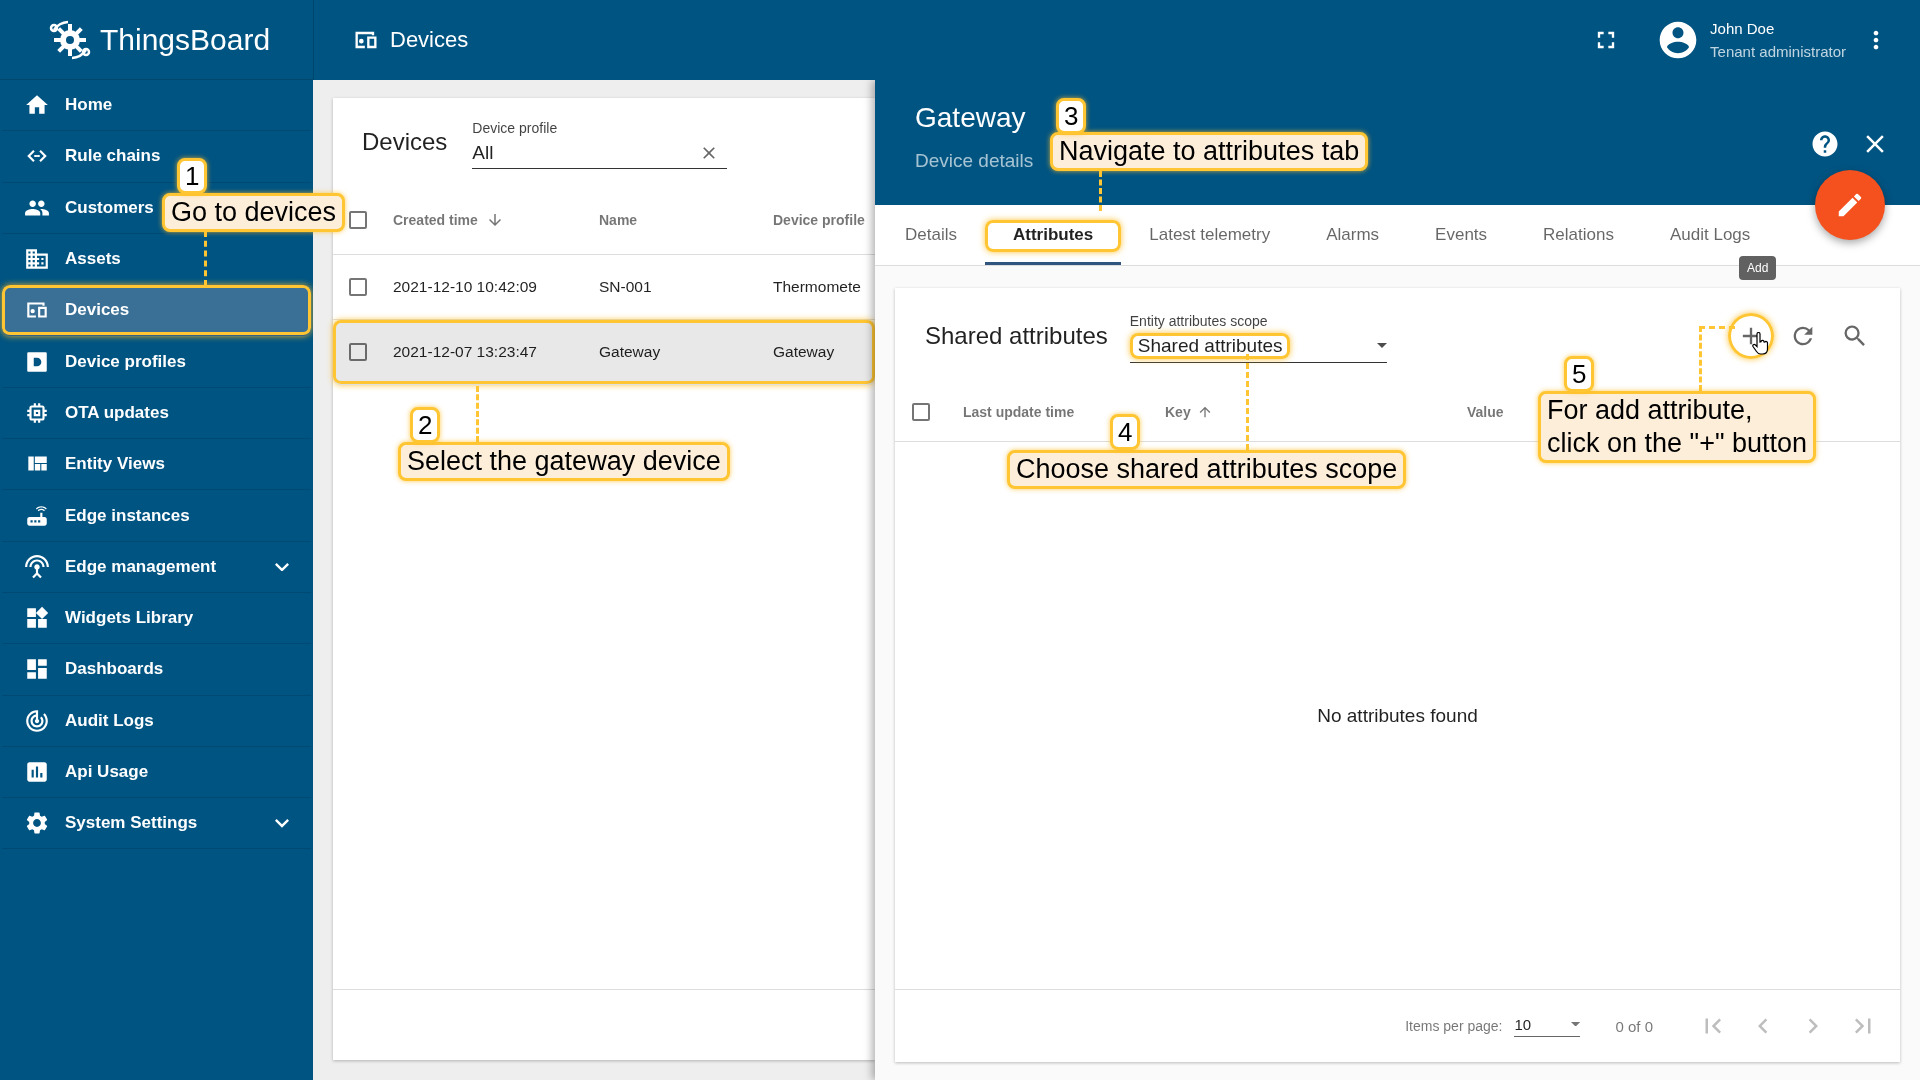  Describe the element at coordinates (1677, 427) in the screenshot. I see `step-tooltip: For add attribute, click on the "+" button` at that location.